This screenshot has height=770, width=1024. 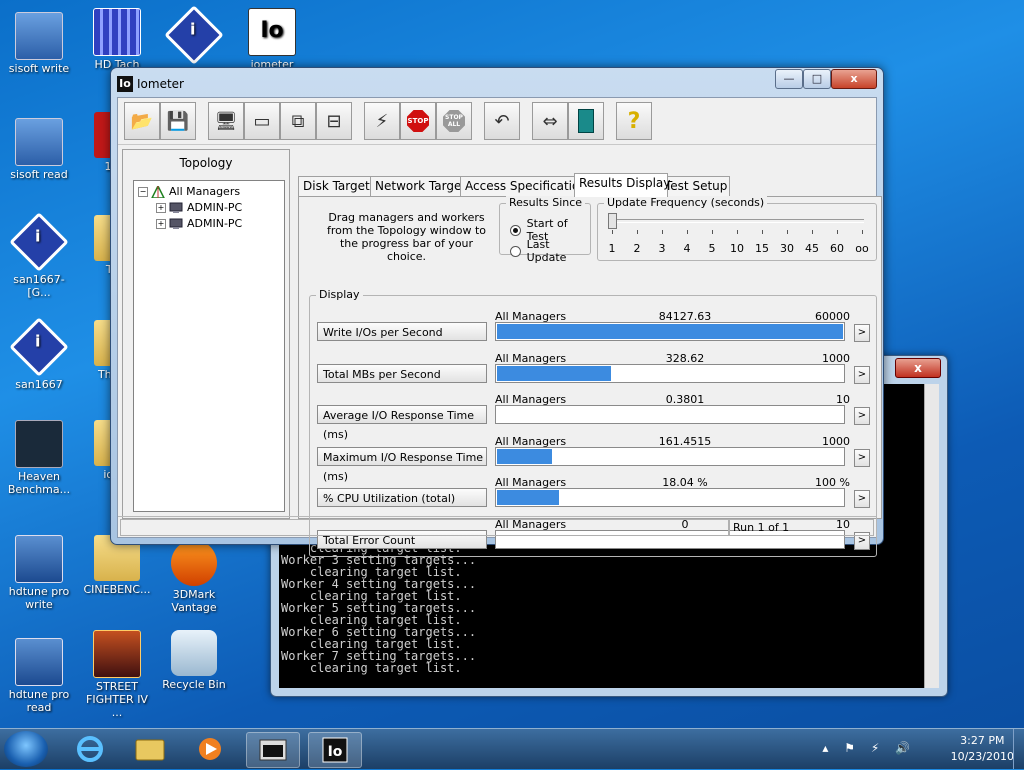 What do you see at coordinates (150, 749) in the screenshot?
I see `taskbar-explorer-icon` at bounding box center [150, 749].